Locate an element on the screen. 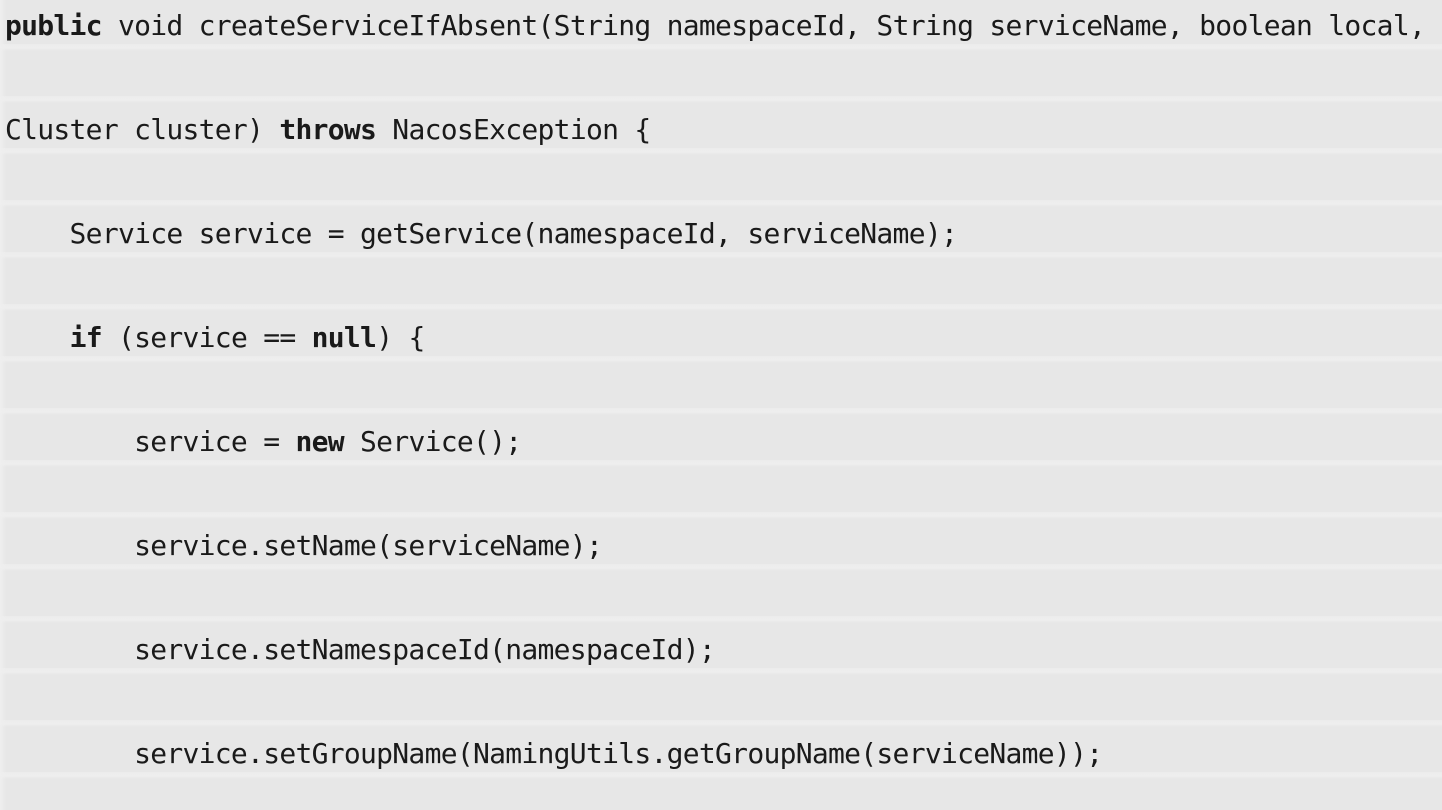  code-keyword: if is located at coordinates (86, 337).